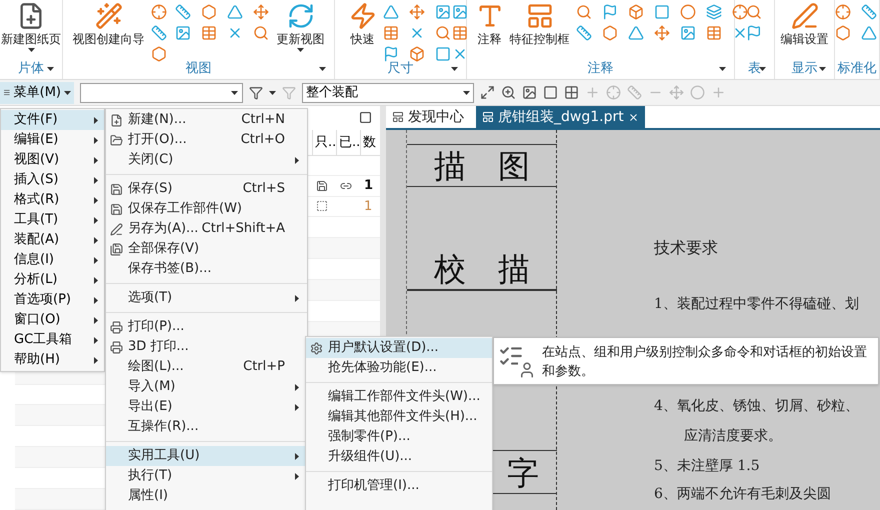  Describe the element at coordinates (300, 26) in the screenshot. I see `ribbon-button: 更新视图` at that location.